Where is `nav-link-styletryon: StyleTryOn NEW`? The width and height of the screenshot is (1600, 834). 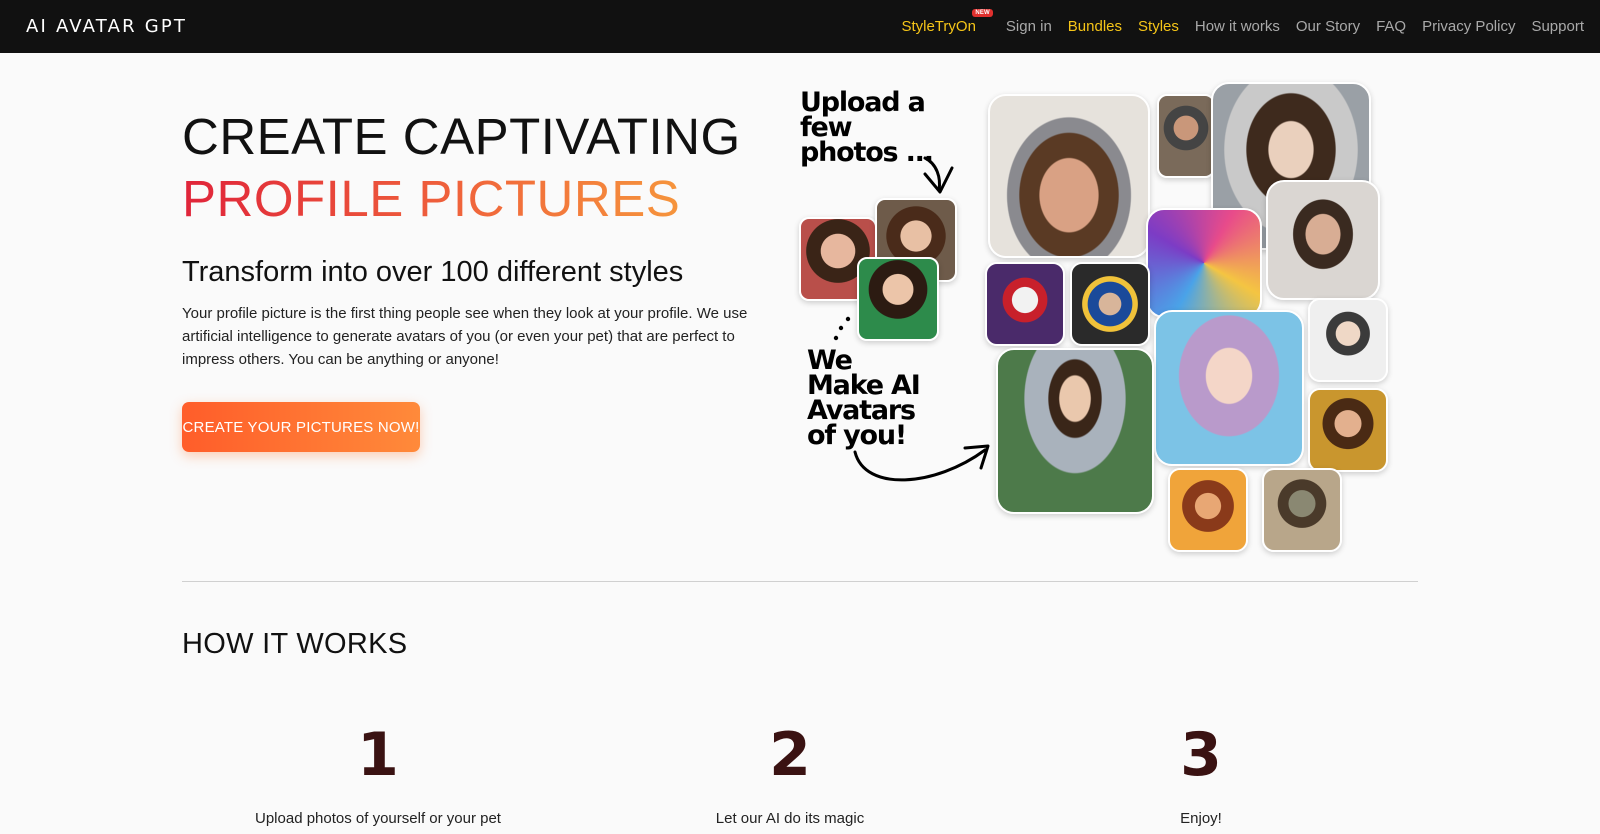
nav-link-styletryon: StyleTryOn NEW is located at coordinates (947, 22).